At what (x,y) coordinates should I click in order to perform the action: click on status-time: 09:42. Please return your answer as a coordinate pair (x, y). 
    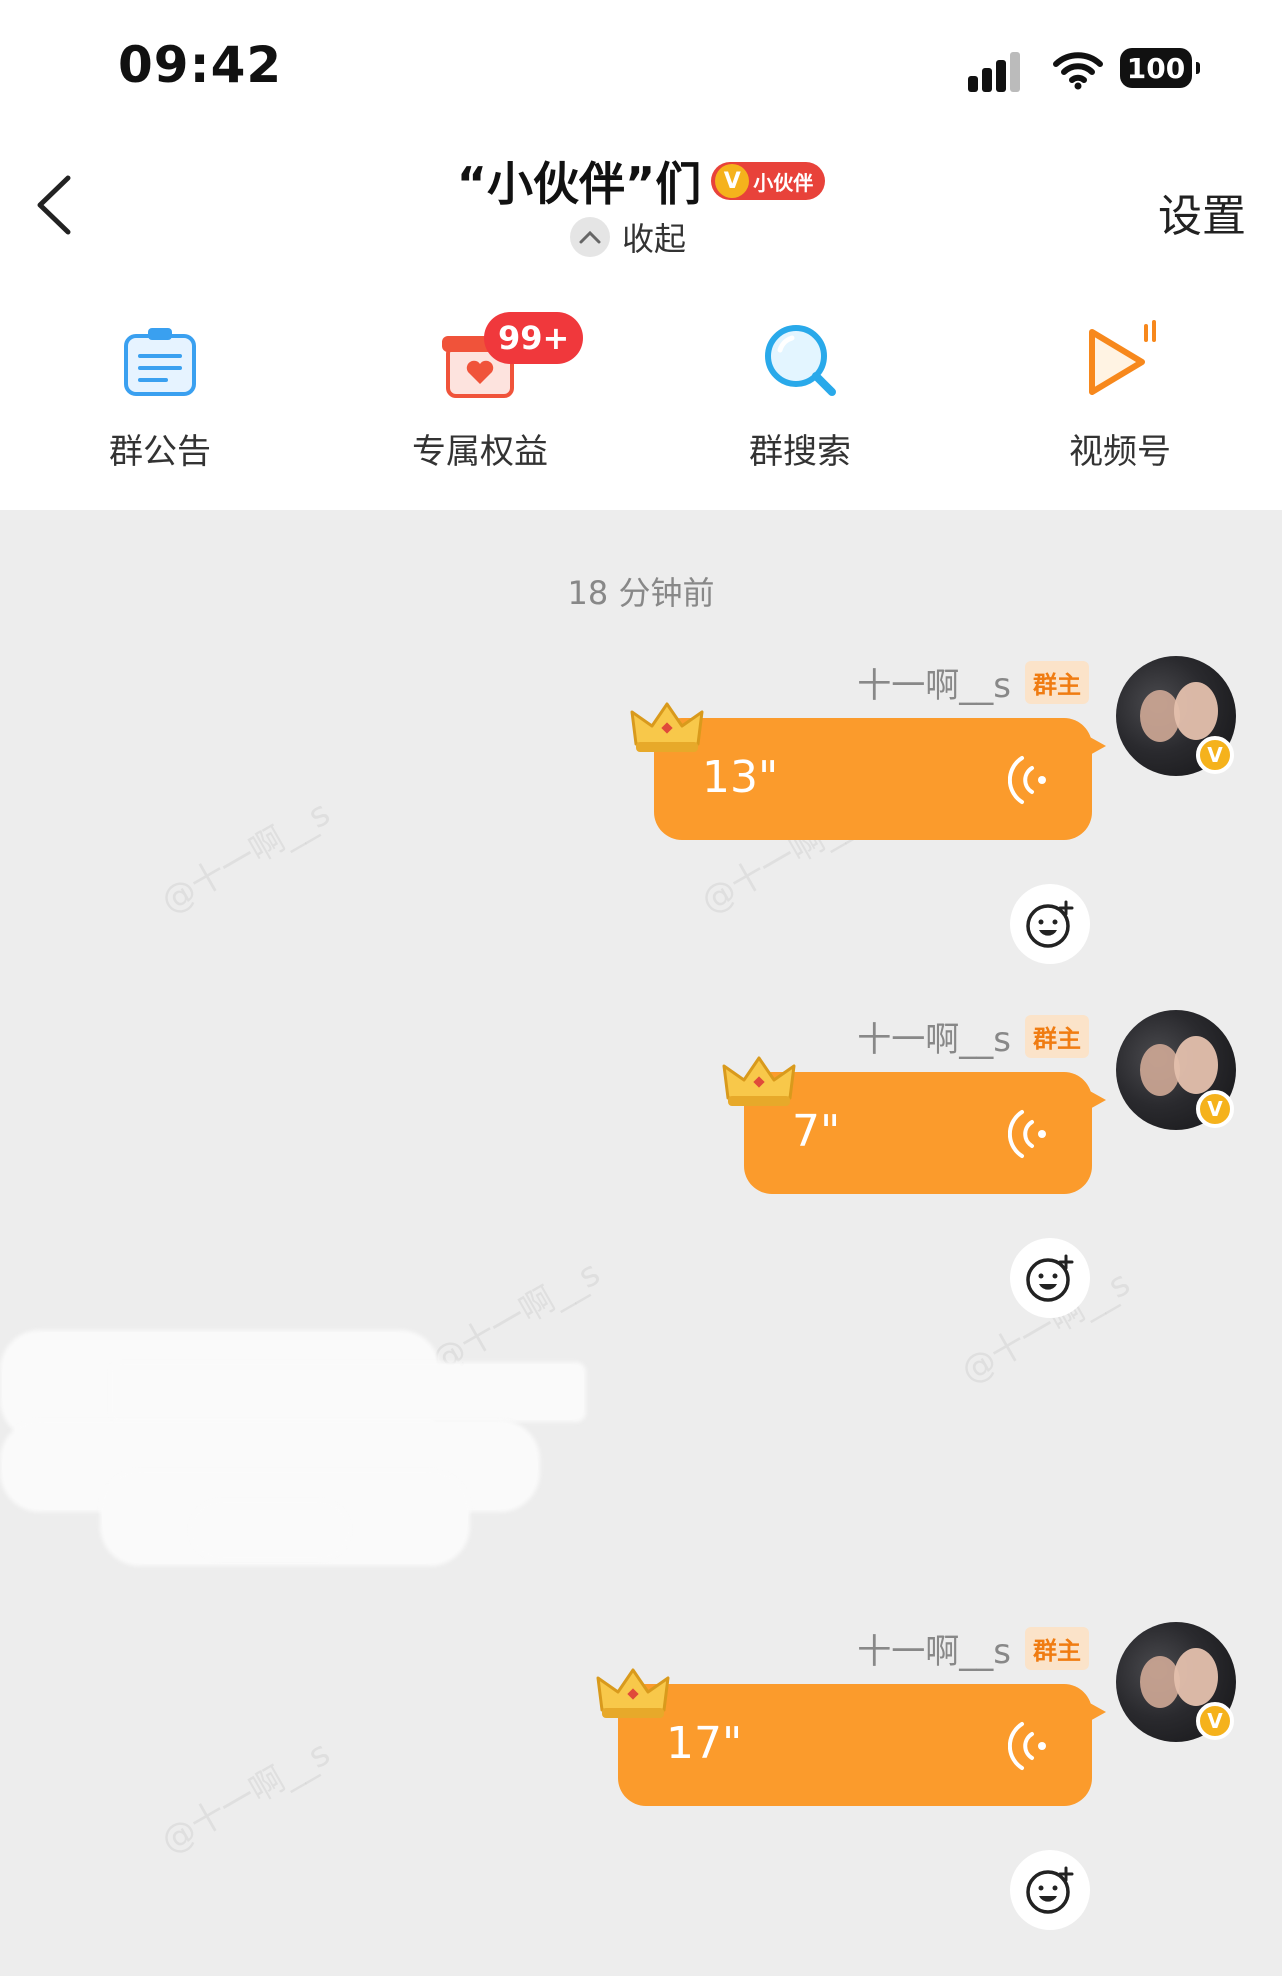
    Looking at the image, I should click on (200, 65).